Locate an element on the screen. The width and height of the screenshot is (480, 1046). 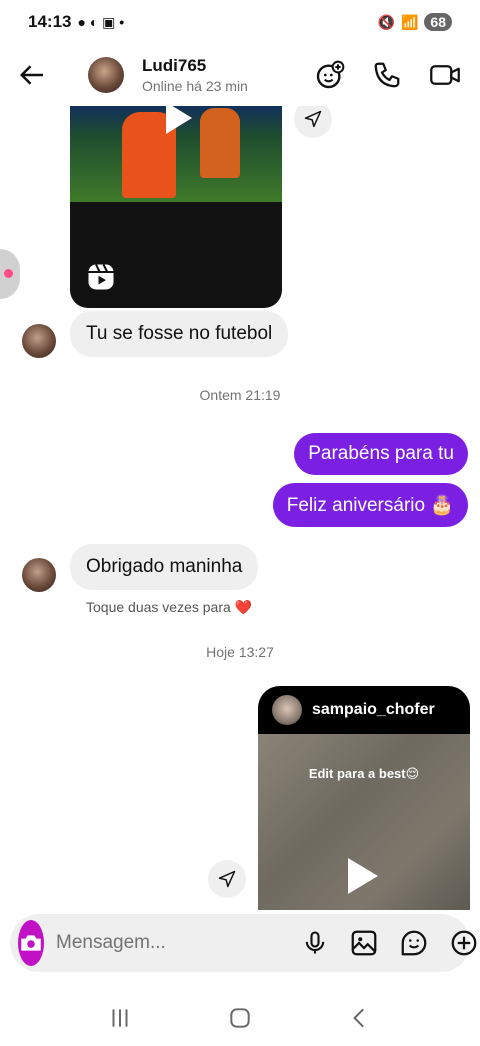
back-arrow-icon is located at coordinates (31, 75).